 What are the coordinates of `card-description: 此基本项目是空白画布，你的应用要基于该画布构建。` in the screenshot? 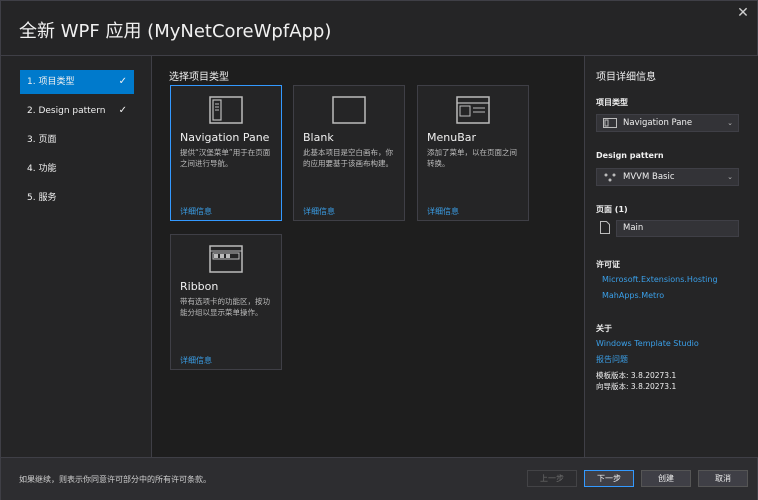 It's located at (348, 158).